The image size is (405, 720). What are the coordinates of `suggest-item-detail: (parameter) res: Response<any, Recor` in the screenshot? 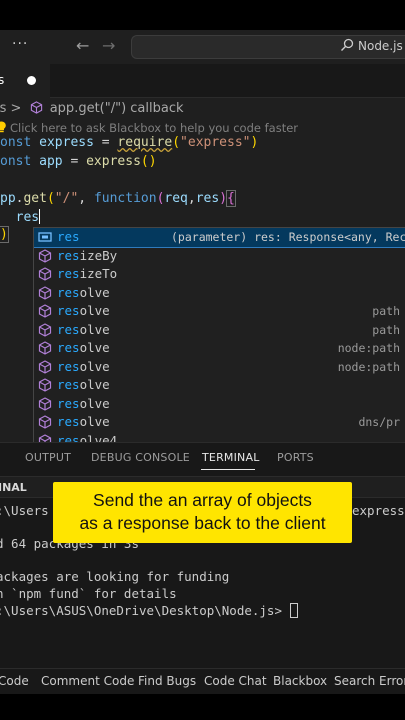 It's located at (288, 237).